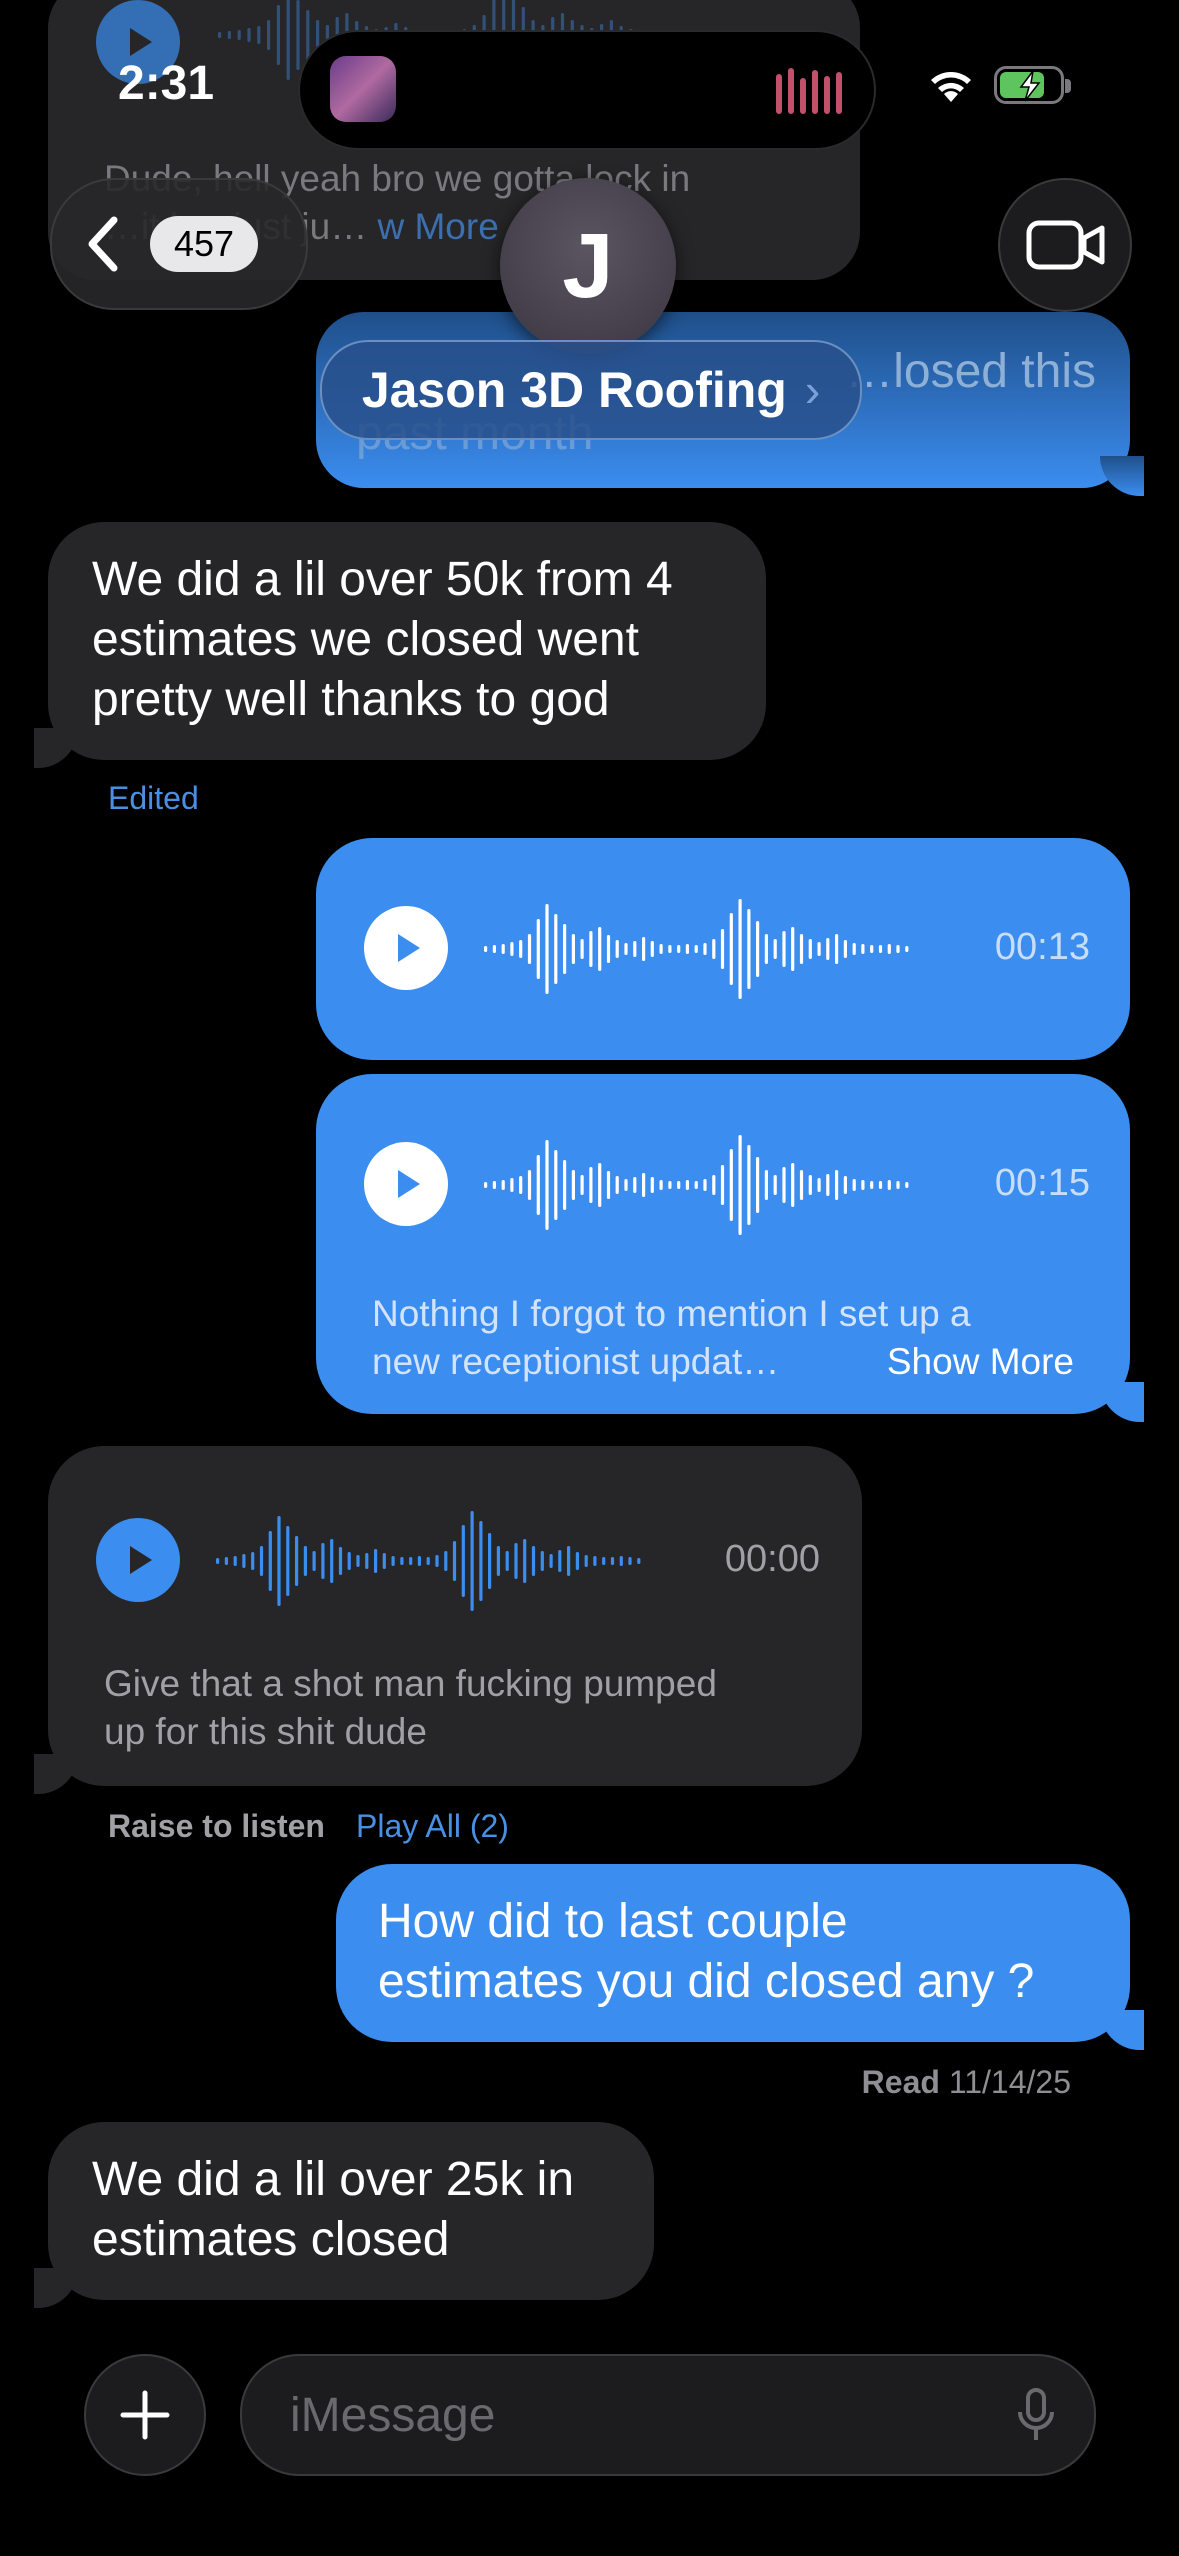 The height and width of the screenshot is (2556, 1179). Describe the element at coordinates (333, 2179) in the screenshot. I see `message-line: We did a lil over 25k in` at that location.